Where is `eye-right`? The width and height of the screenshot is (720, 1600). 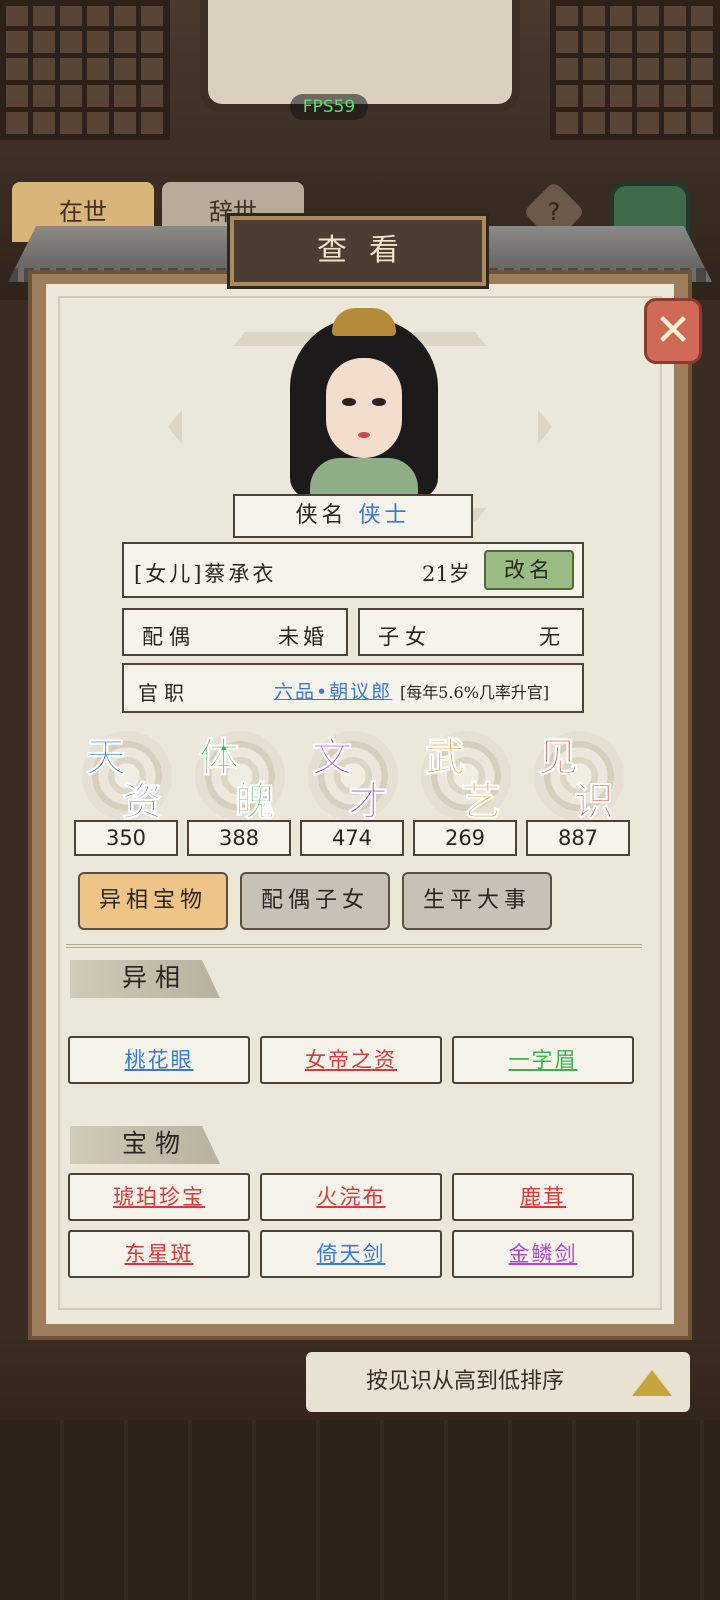
eye-right is located at coordinates (379, 402).